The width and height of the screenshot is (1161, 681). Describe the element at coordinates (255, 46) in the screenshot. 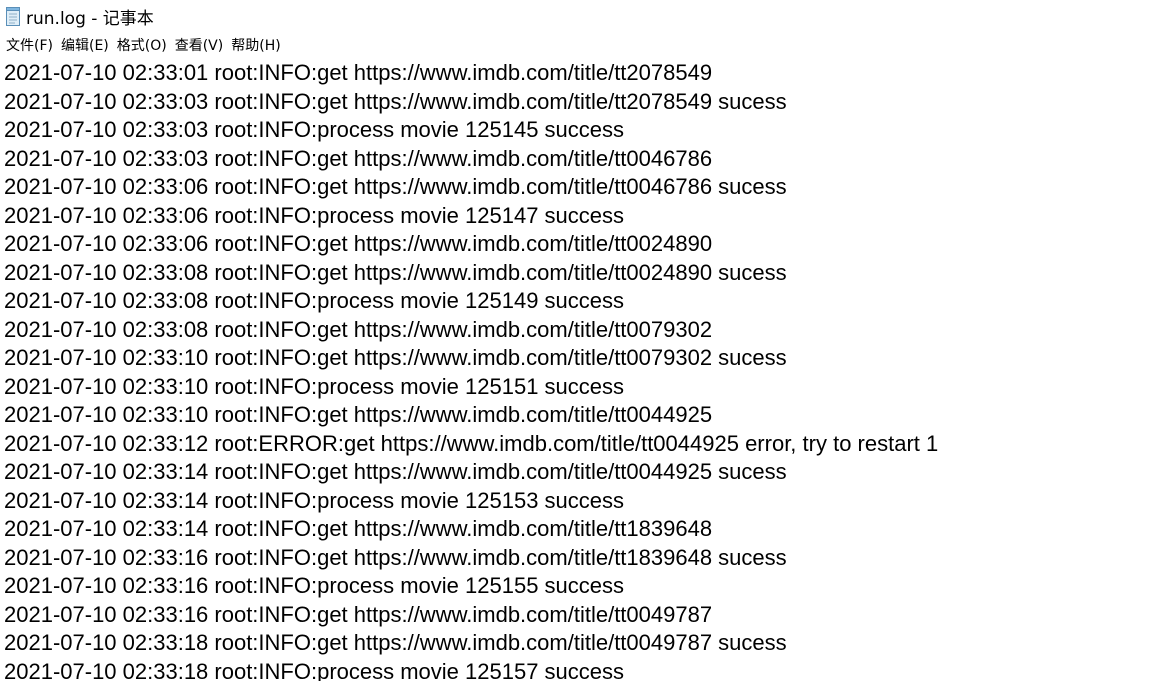

I see `menu-help: 帮助(H)` at that location.